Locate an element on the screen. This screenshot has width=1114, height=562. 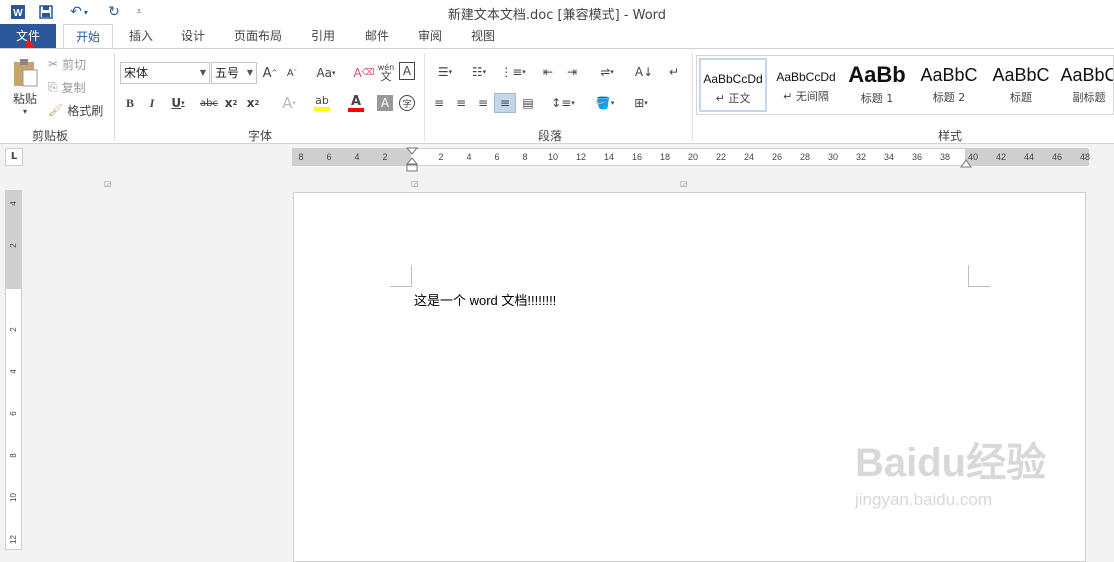
font-name-value: 宋体 is located at coordinates (136, 73).